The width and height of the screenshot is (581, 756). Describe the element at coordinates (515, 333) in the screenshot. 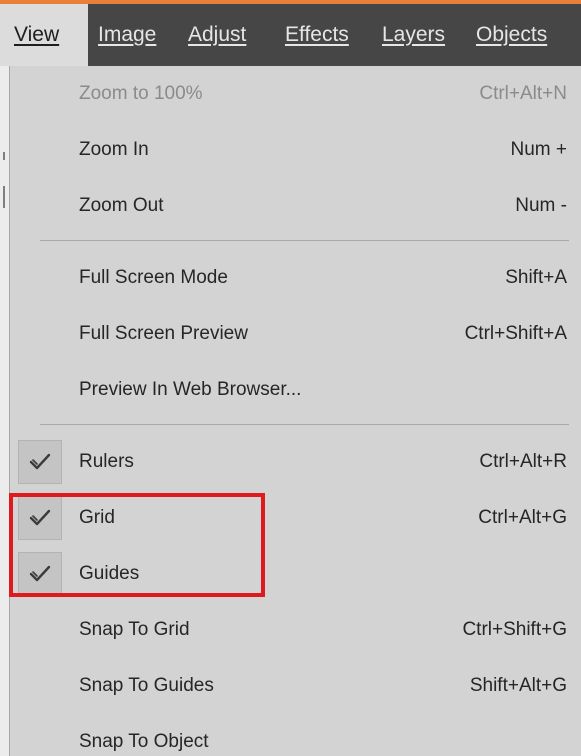

I see `menu-item-shortcut: Ctrl+Shift+A` at that location.